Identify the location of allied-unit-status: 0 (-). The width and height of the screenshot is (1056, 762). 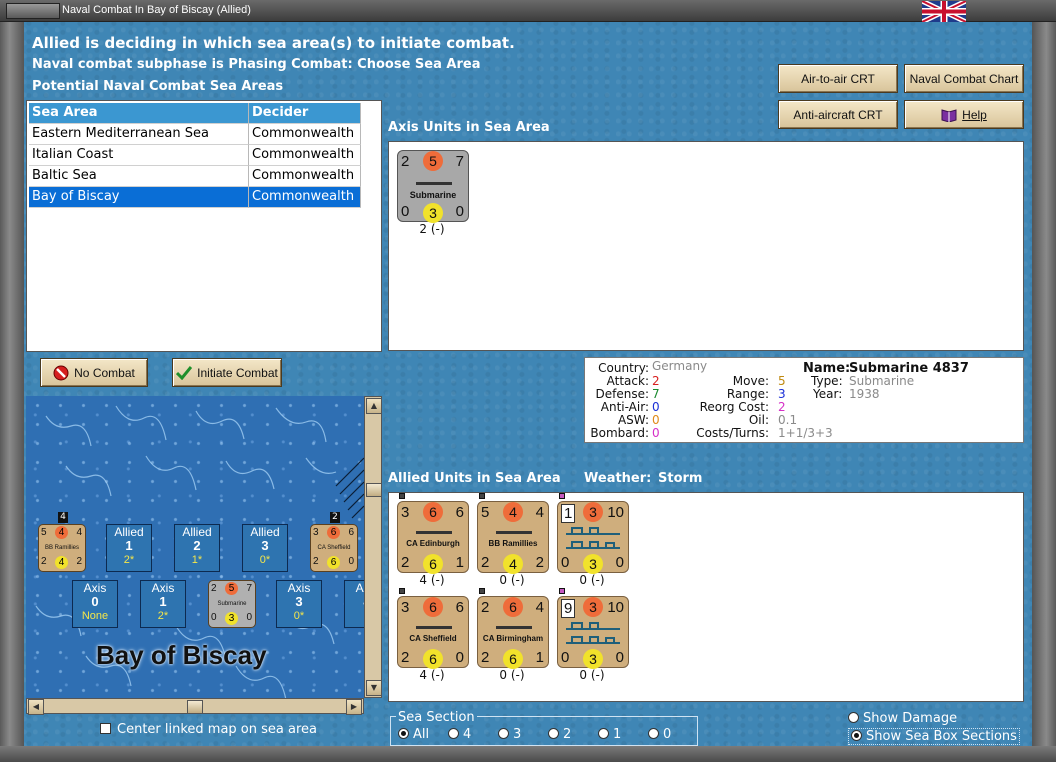
(512, 580).